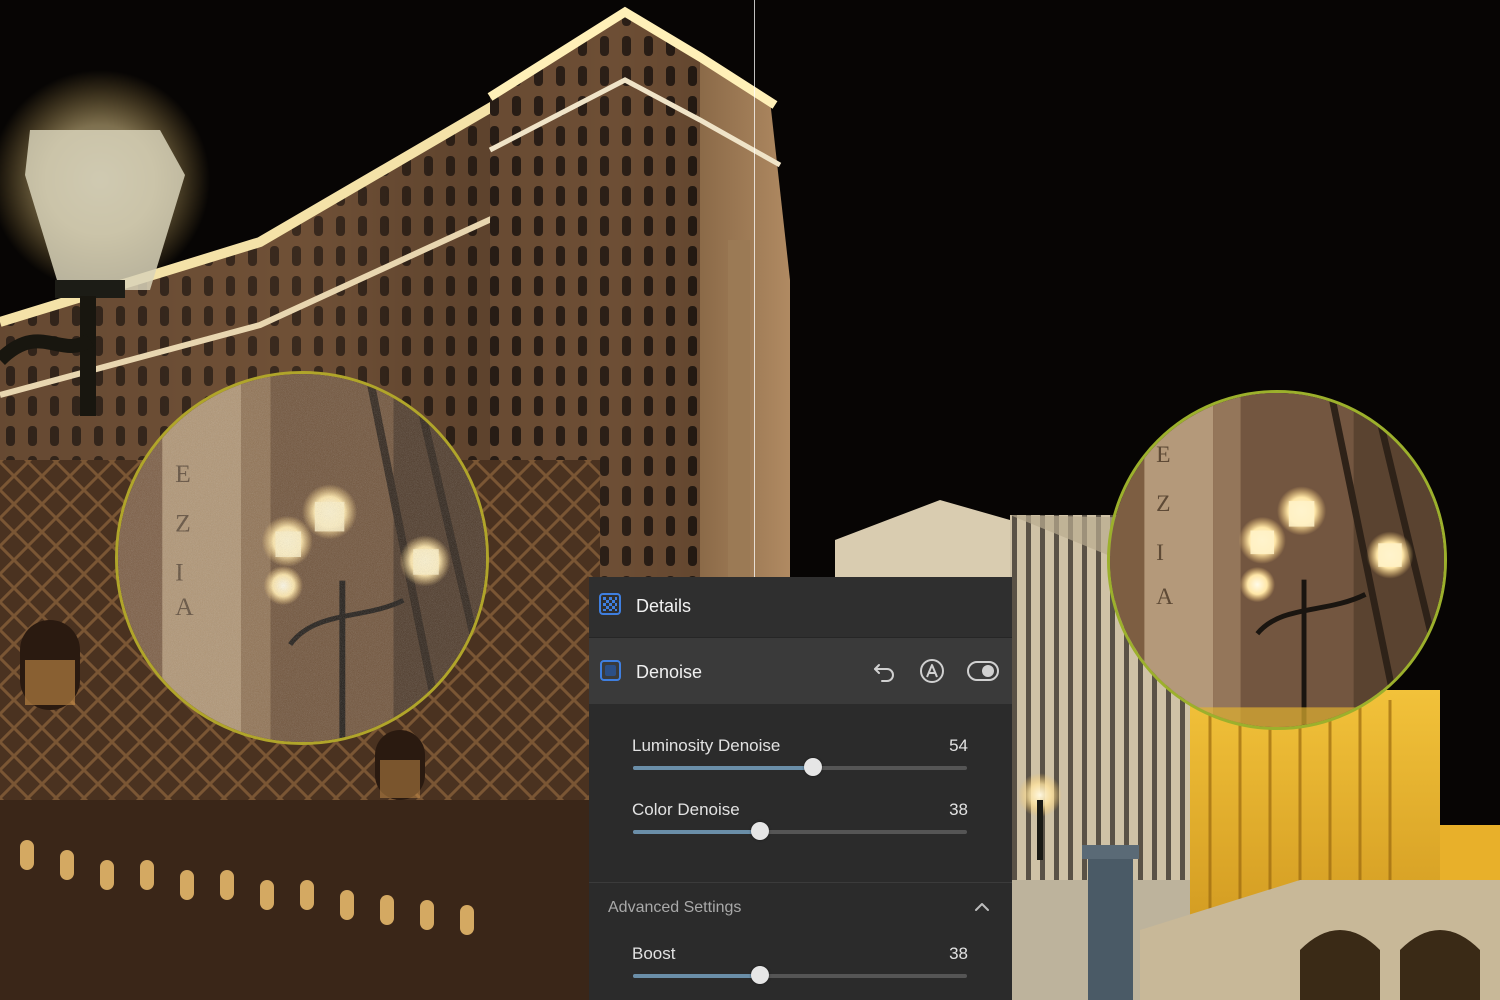 The image size is (1500, 1000). I want to click on svg-text: Z, so click(1163, 504).